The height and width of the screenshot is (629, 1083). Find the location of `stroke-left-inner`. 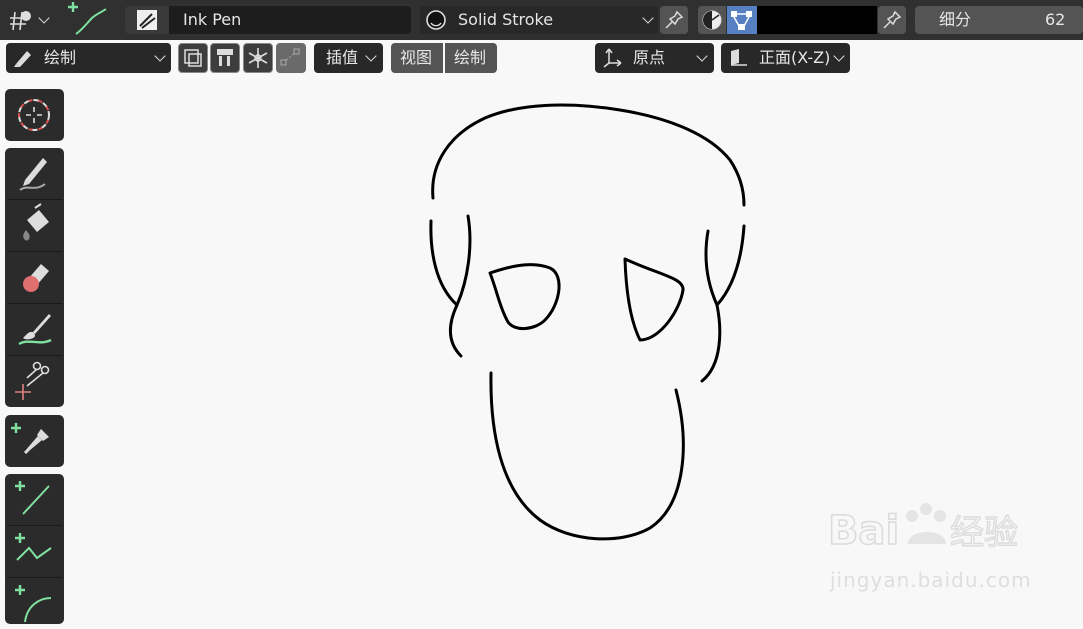

stroke-left-inner is located at coordinates (463, 260).